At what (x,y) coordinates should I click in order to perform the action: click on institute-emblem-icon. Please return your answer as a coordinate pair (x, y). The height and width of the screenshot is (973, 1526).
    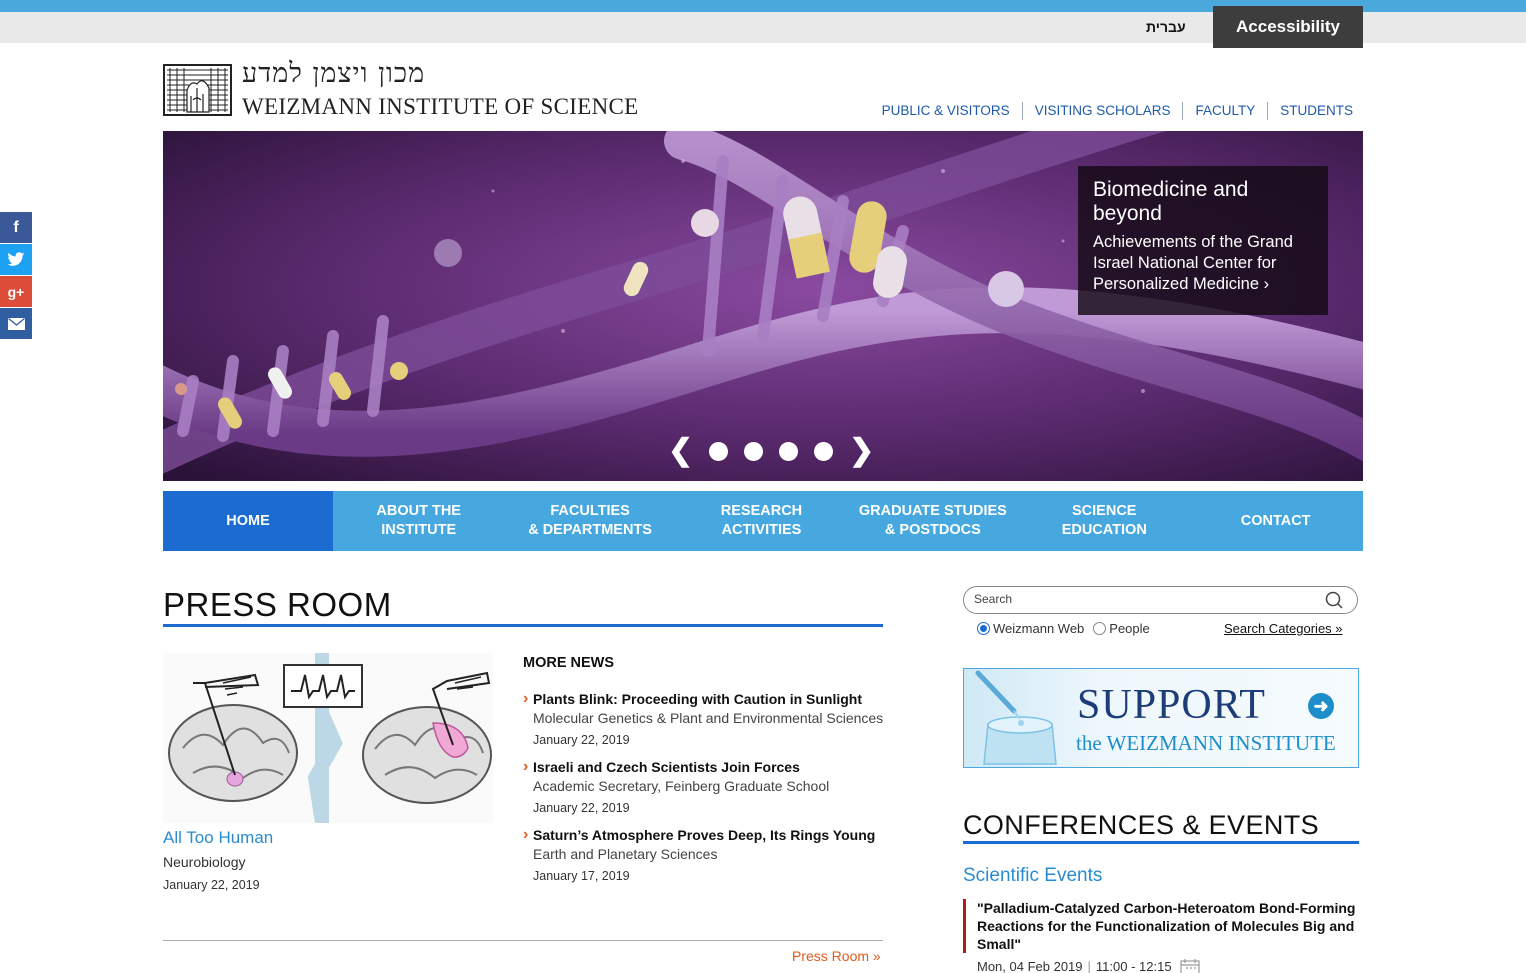
    Looking at the image, I should click on (197, 90).